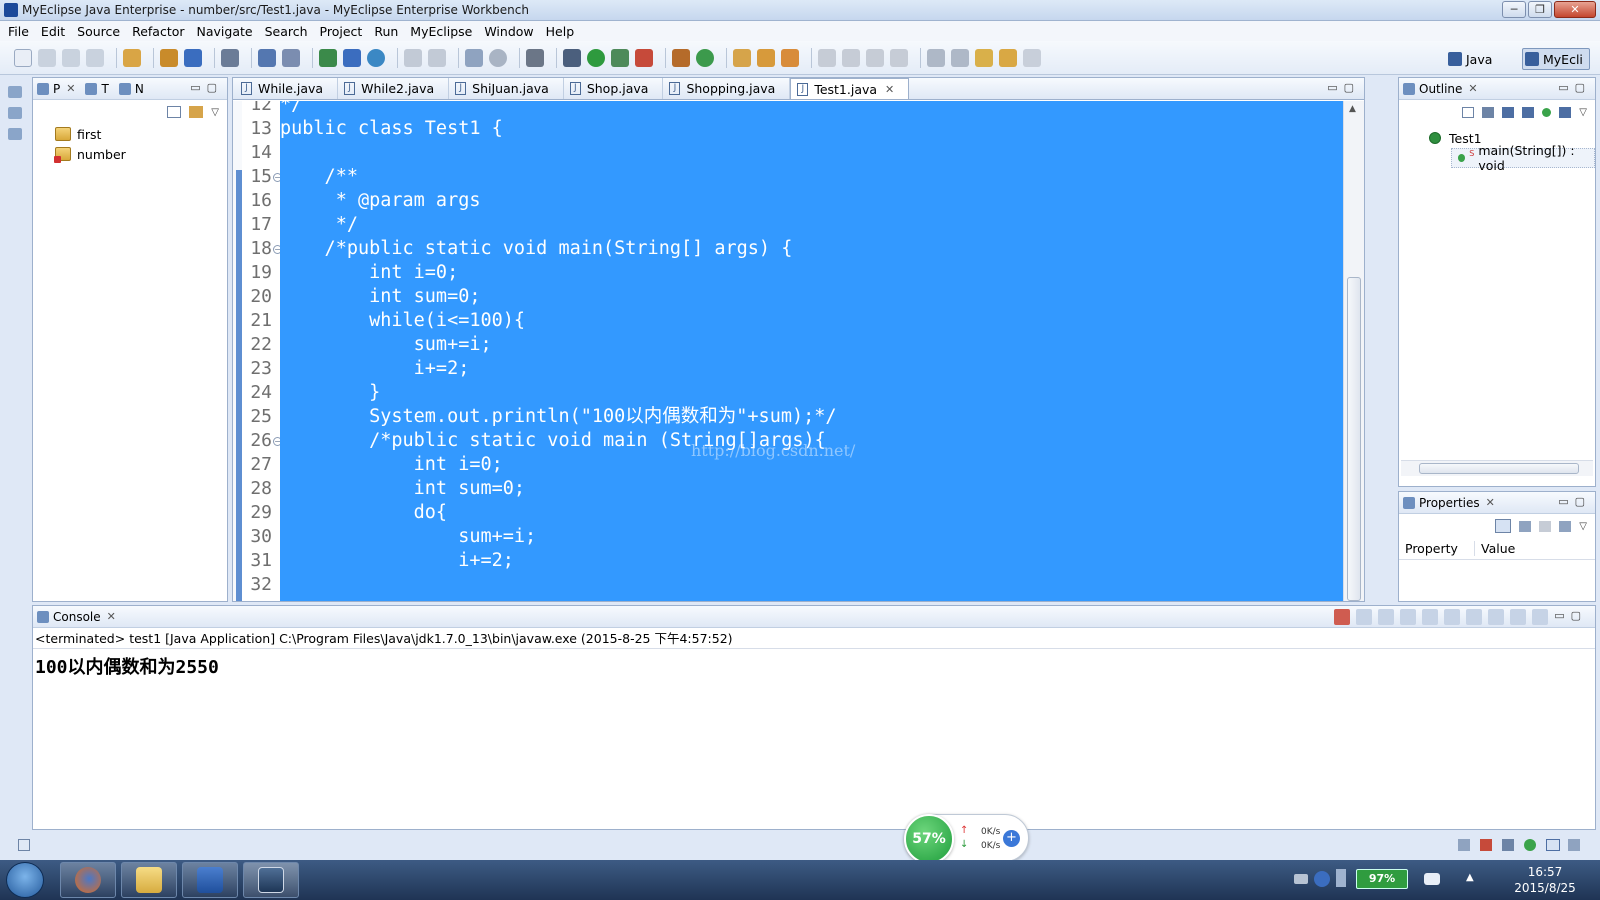 This screenshot has width=1600, height=900. What do you see at coordinates (1488, 112) in the screenshot?
I see `sort-icon` at bounding box center [1488, 112].